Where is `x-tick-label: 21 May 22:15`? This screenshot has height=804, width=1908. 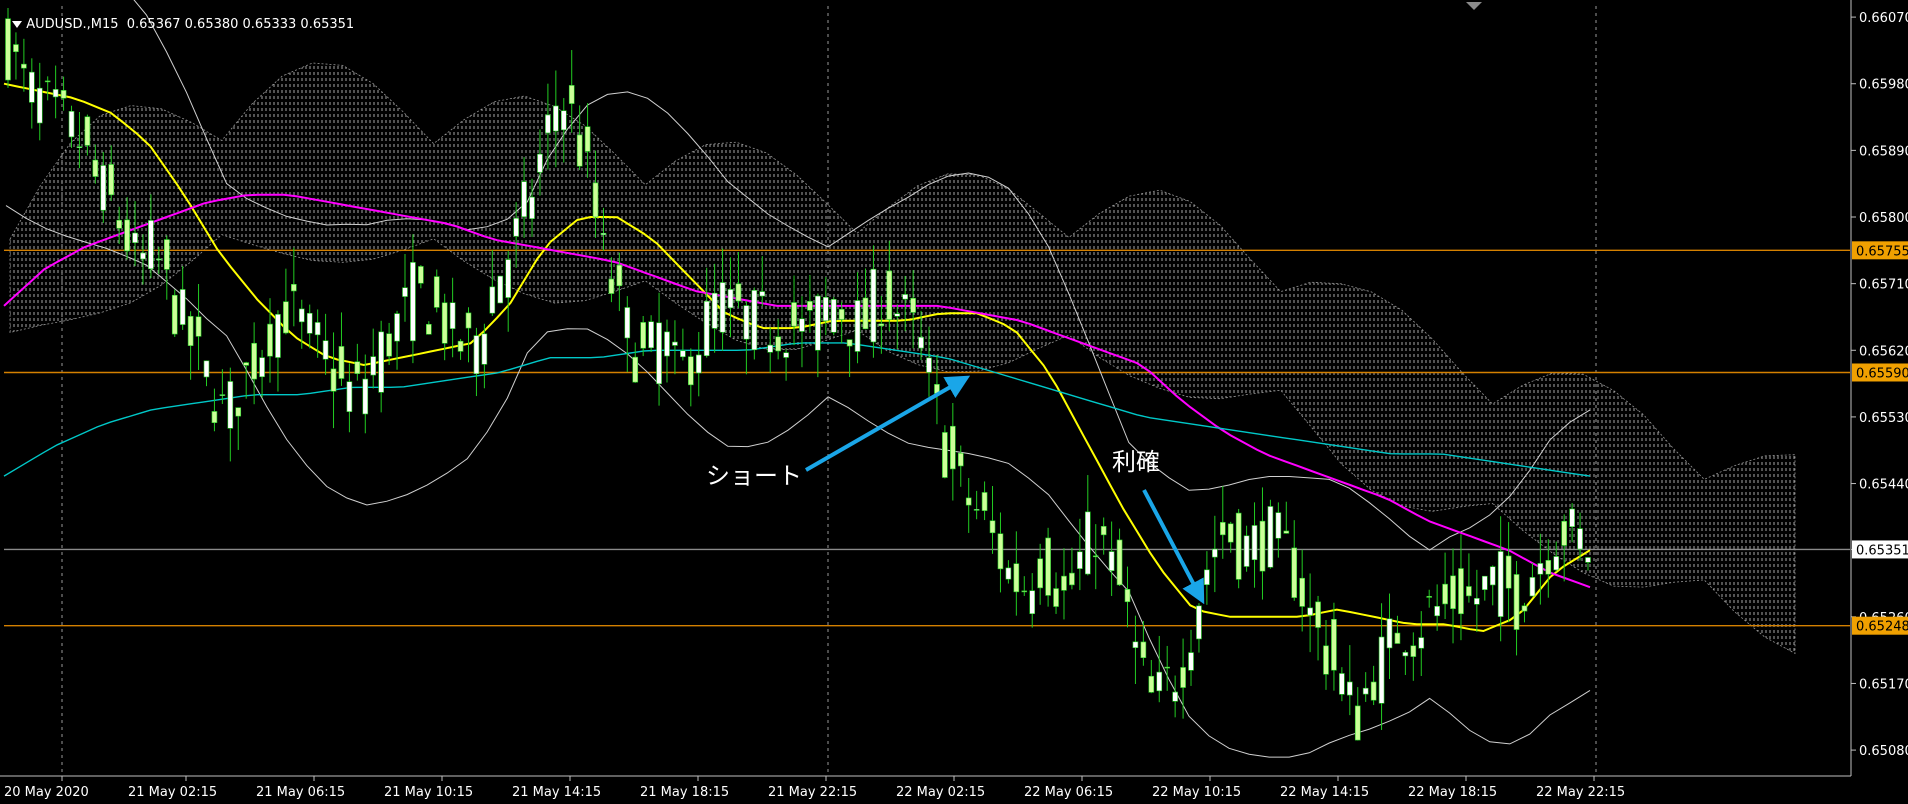 x-tick-label: 21 May 22:15 is located at coordinates (812, 792).